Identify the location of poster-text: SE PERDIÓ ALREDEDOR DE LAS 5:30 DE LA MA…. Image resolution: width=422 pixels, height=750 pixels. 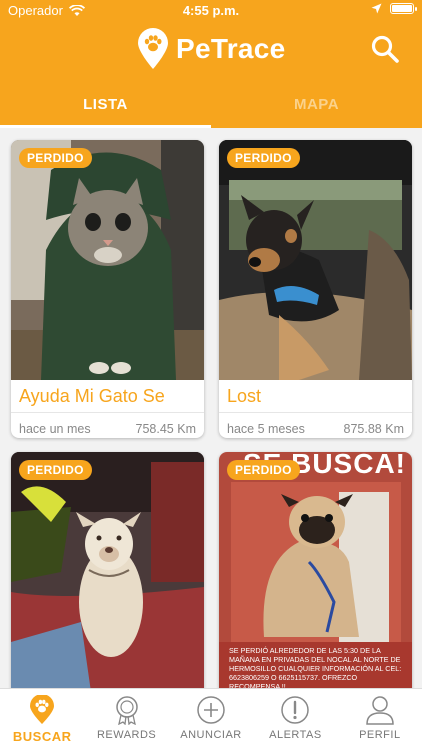
(315, 667).